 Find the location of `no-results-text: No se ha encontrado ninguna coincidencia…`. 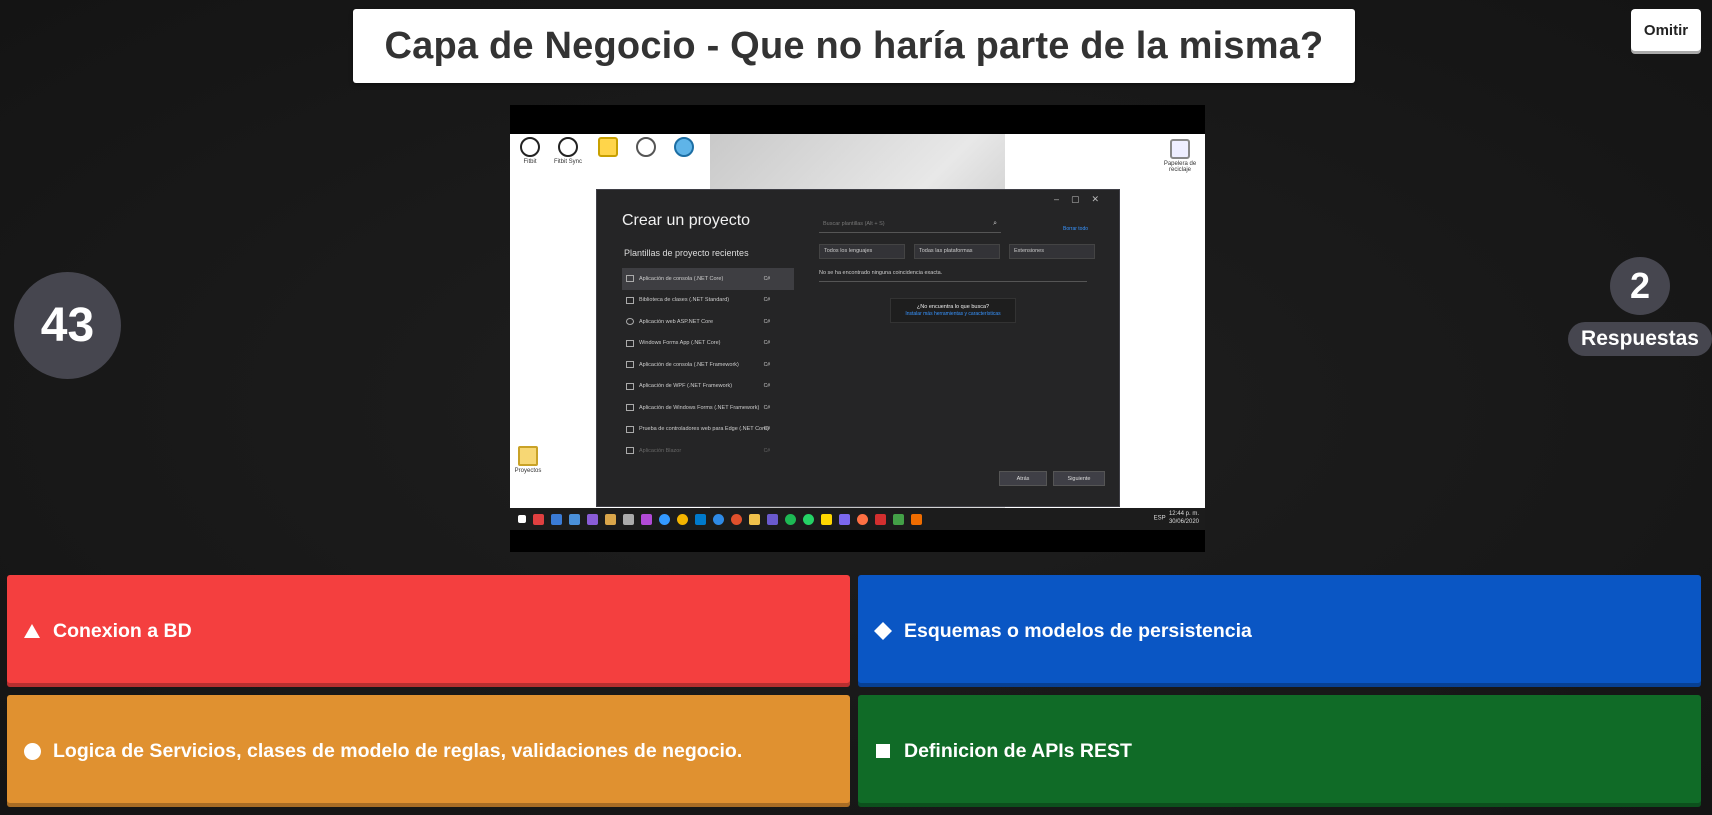

no-results-text: No se ha encontrado ninguna coincidencia… is located at coordinates (953, 276).